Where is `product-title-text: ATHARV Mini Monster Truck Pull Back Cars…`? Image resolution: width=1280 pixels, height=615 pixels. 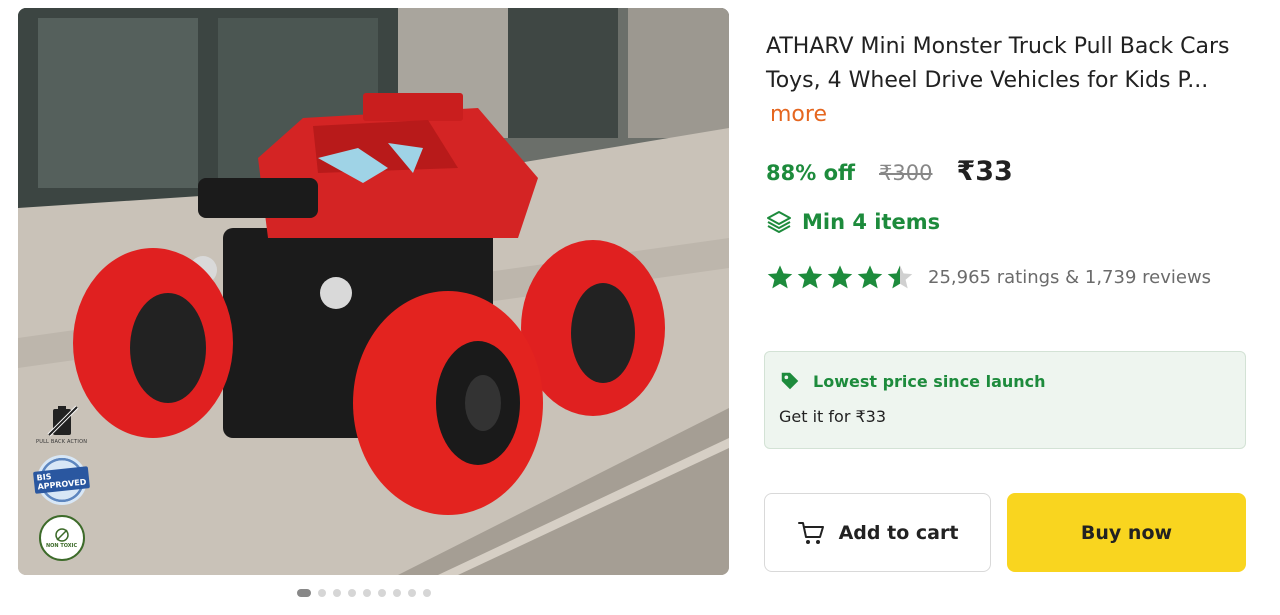 product-title-text: ATHARV Mini Monster Truck Pull Back Cars… is located at coordinates (998, 63).